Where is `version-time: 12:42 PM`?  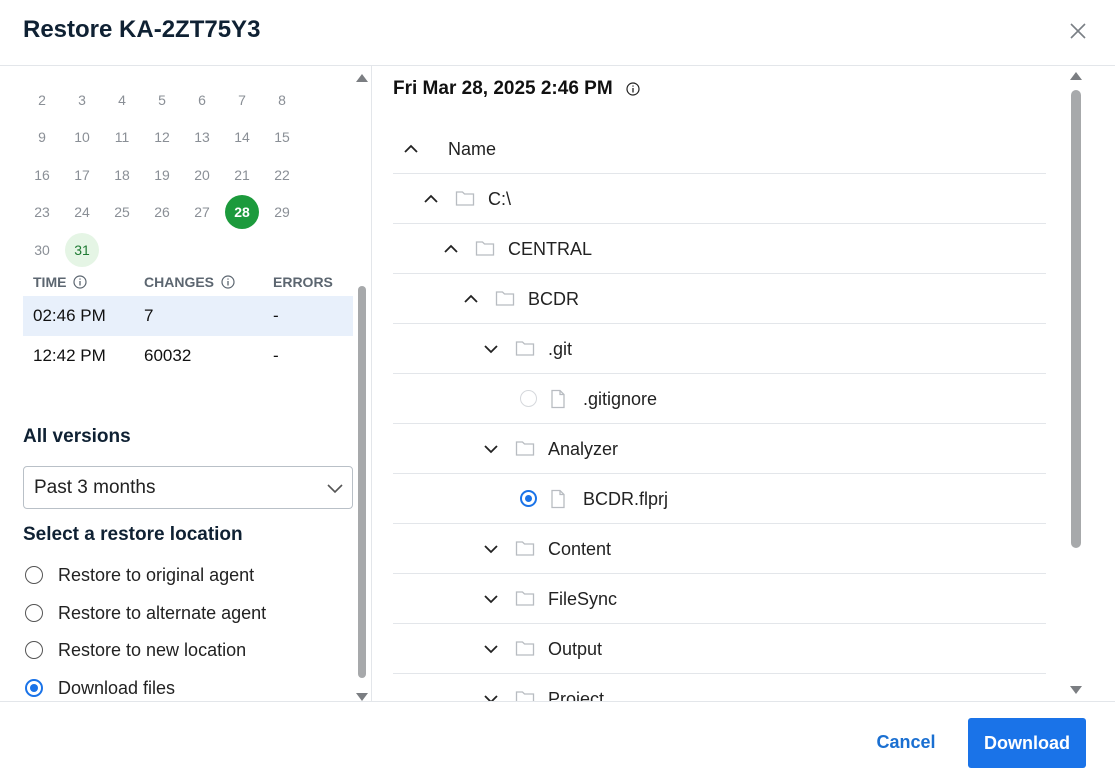 version-time: 12:42 PM is located at coordinates (69, 355).